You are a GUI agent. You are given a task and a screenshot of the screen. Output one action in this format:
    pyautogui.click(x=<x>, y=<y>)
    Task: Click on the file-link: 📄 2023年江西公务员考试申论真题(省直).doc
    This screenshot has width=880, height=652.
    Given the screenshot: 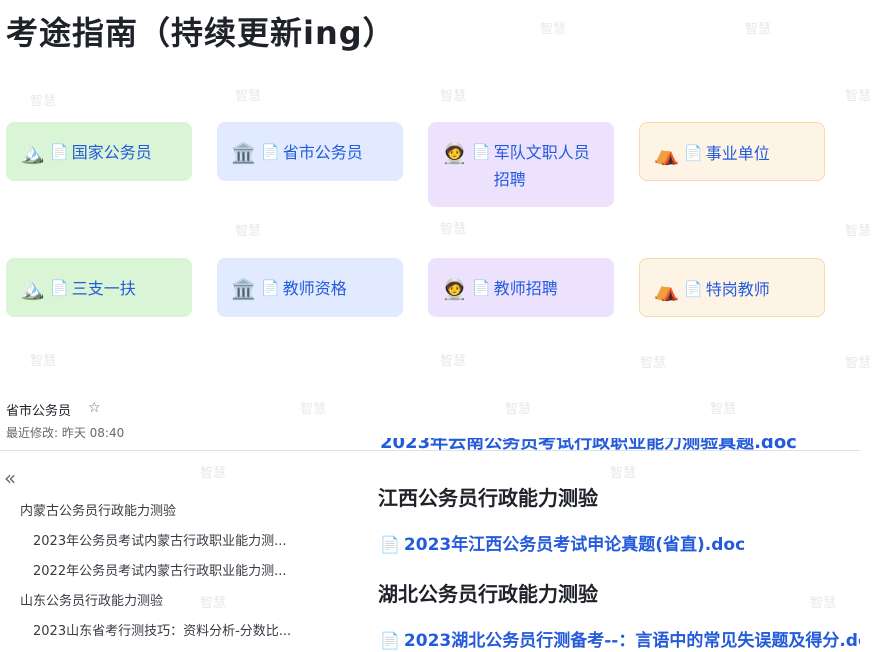 What is the action you would take?
    pyautogui.click(x=562, y=542)
    